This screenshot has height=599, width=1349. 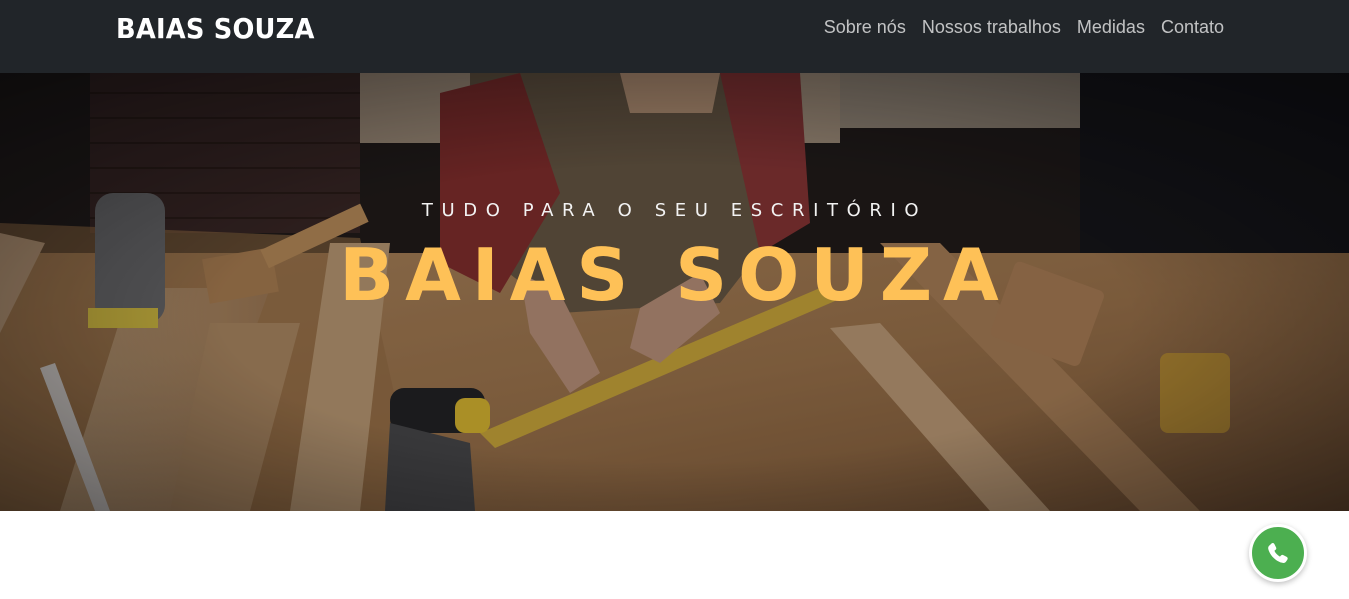 I want to click on nav-link-medidas: Medidas, so click(x=1111, y=27).